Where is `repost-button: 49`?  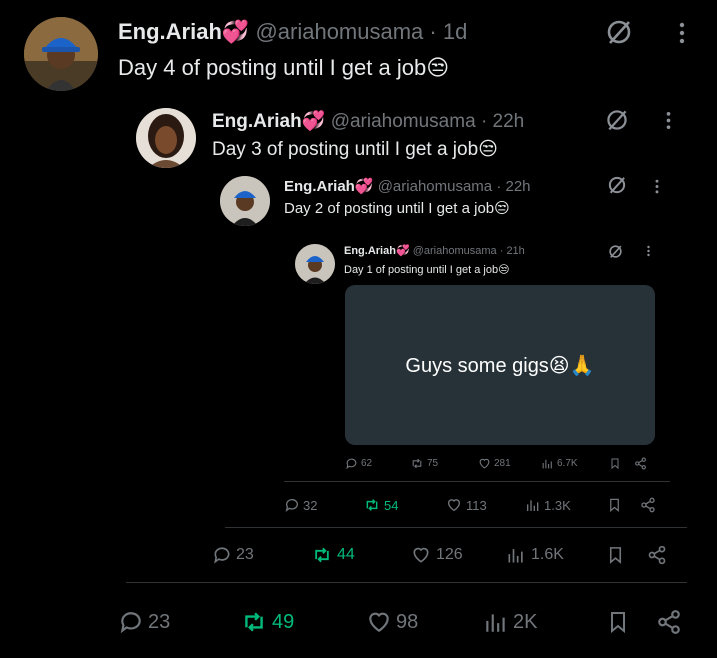 repost-button: 49 is located at coordinates (267, 622).